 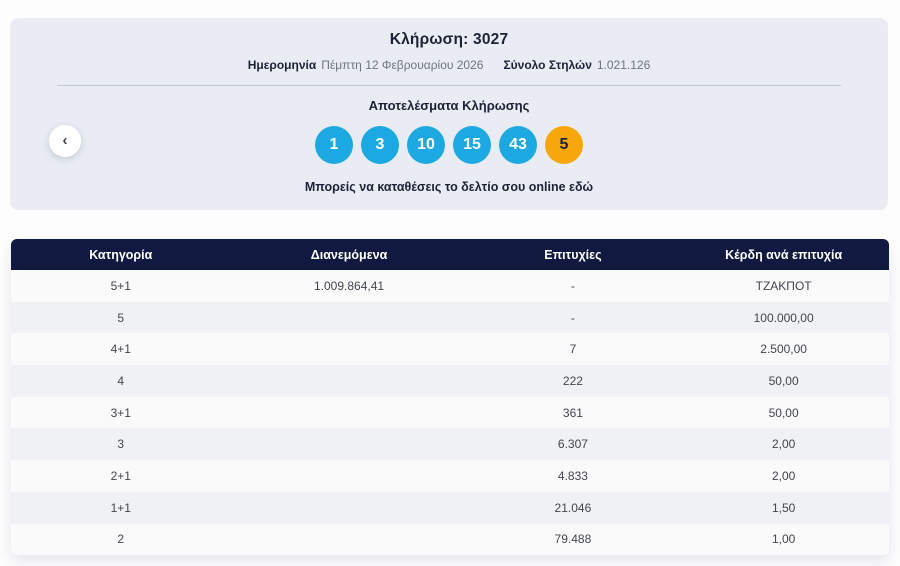 What do you see at coordinates (349, 285) in the screenshot?
I see `distributed-cell: 1.009.864,41` at bounding box center [349, 285].